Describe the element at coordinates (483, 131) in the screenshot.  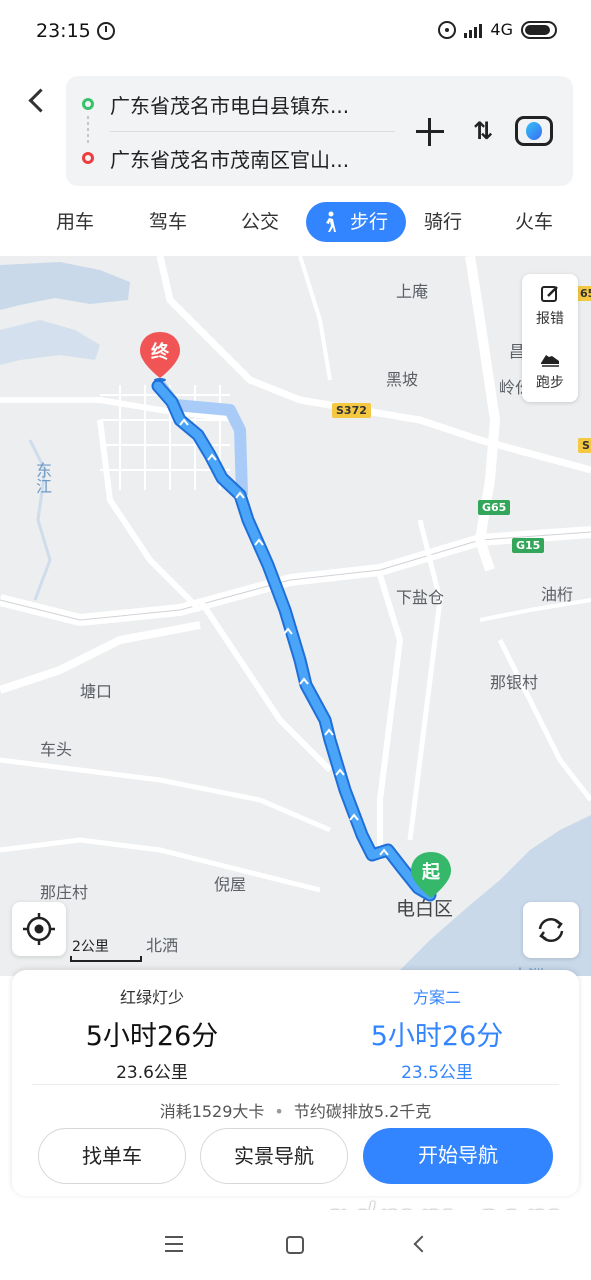
I see `swap-route-icon: ⇅` at that location.